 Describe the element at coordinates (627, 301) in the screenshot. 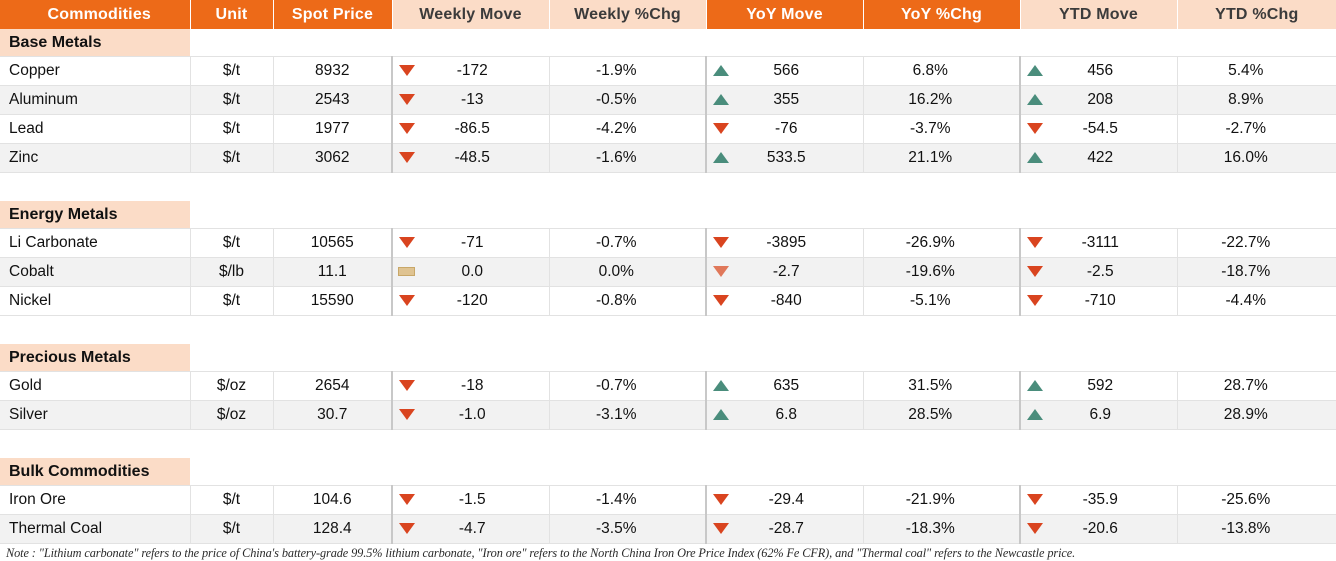

I see `weekly-pct-cell: -0.8%` at that location.